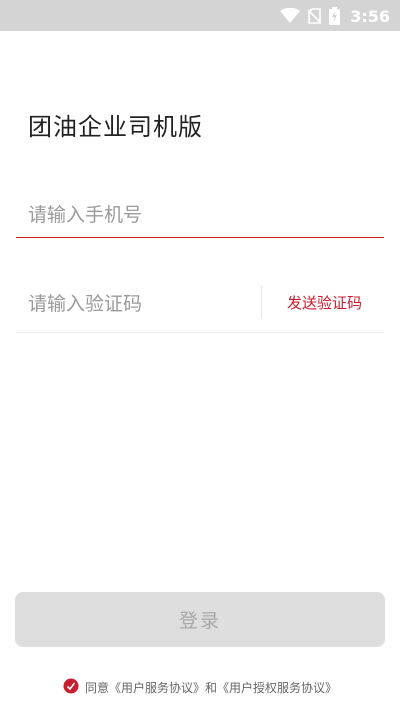 The width and height of the screenshot is (400, 711). I want to click on no-sim-icon, so click(315, 16).